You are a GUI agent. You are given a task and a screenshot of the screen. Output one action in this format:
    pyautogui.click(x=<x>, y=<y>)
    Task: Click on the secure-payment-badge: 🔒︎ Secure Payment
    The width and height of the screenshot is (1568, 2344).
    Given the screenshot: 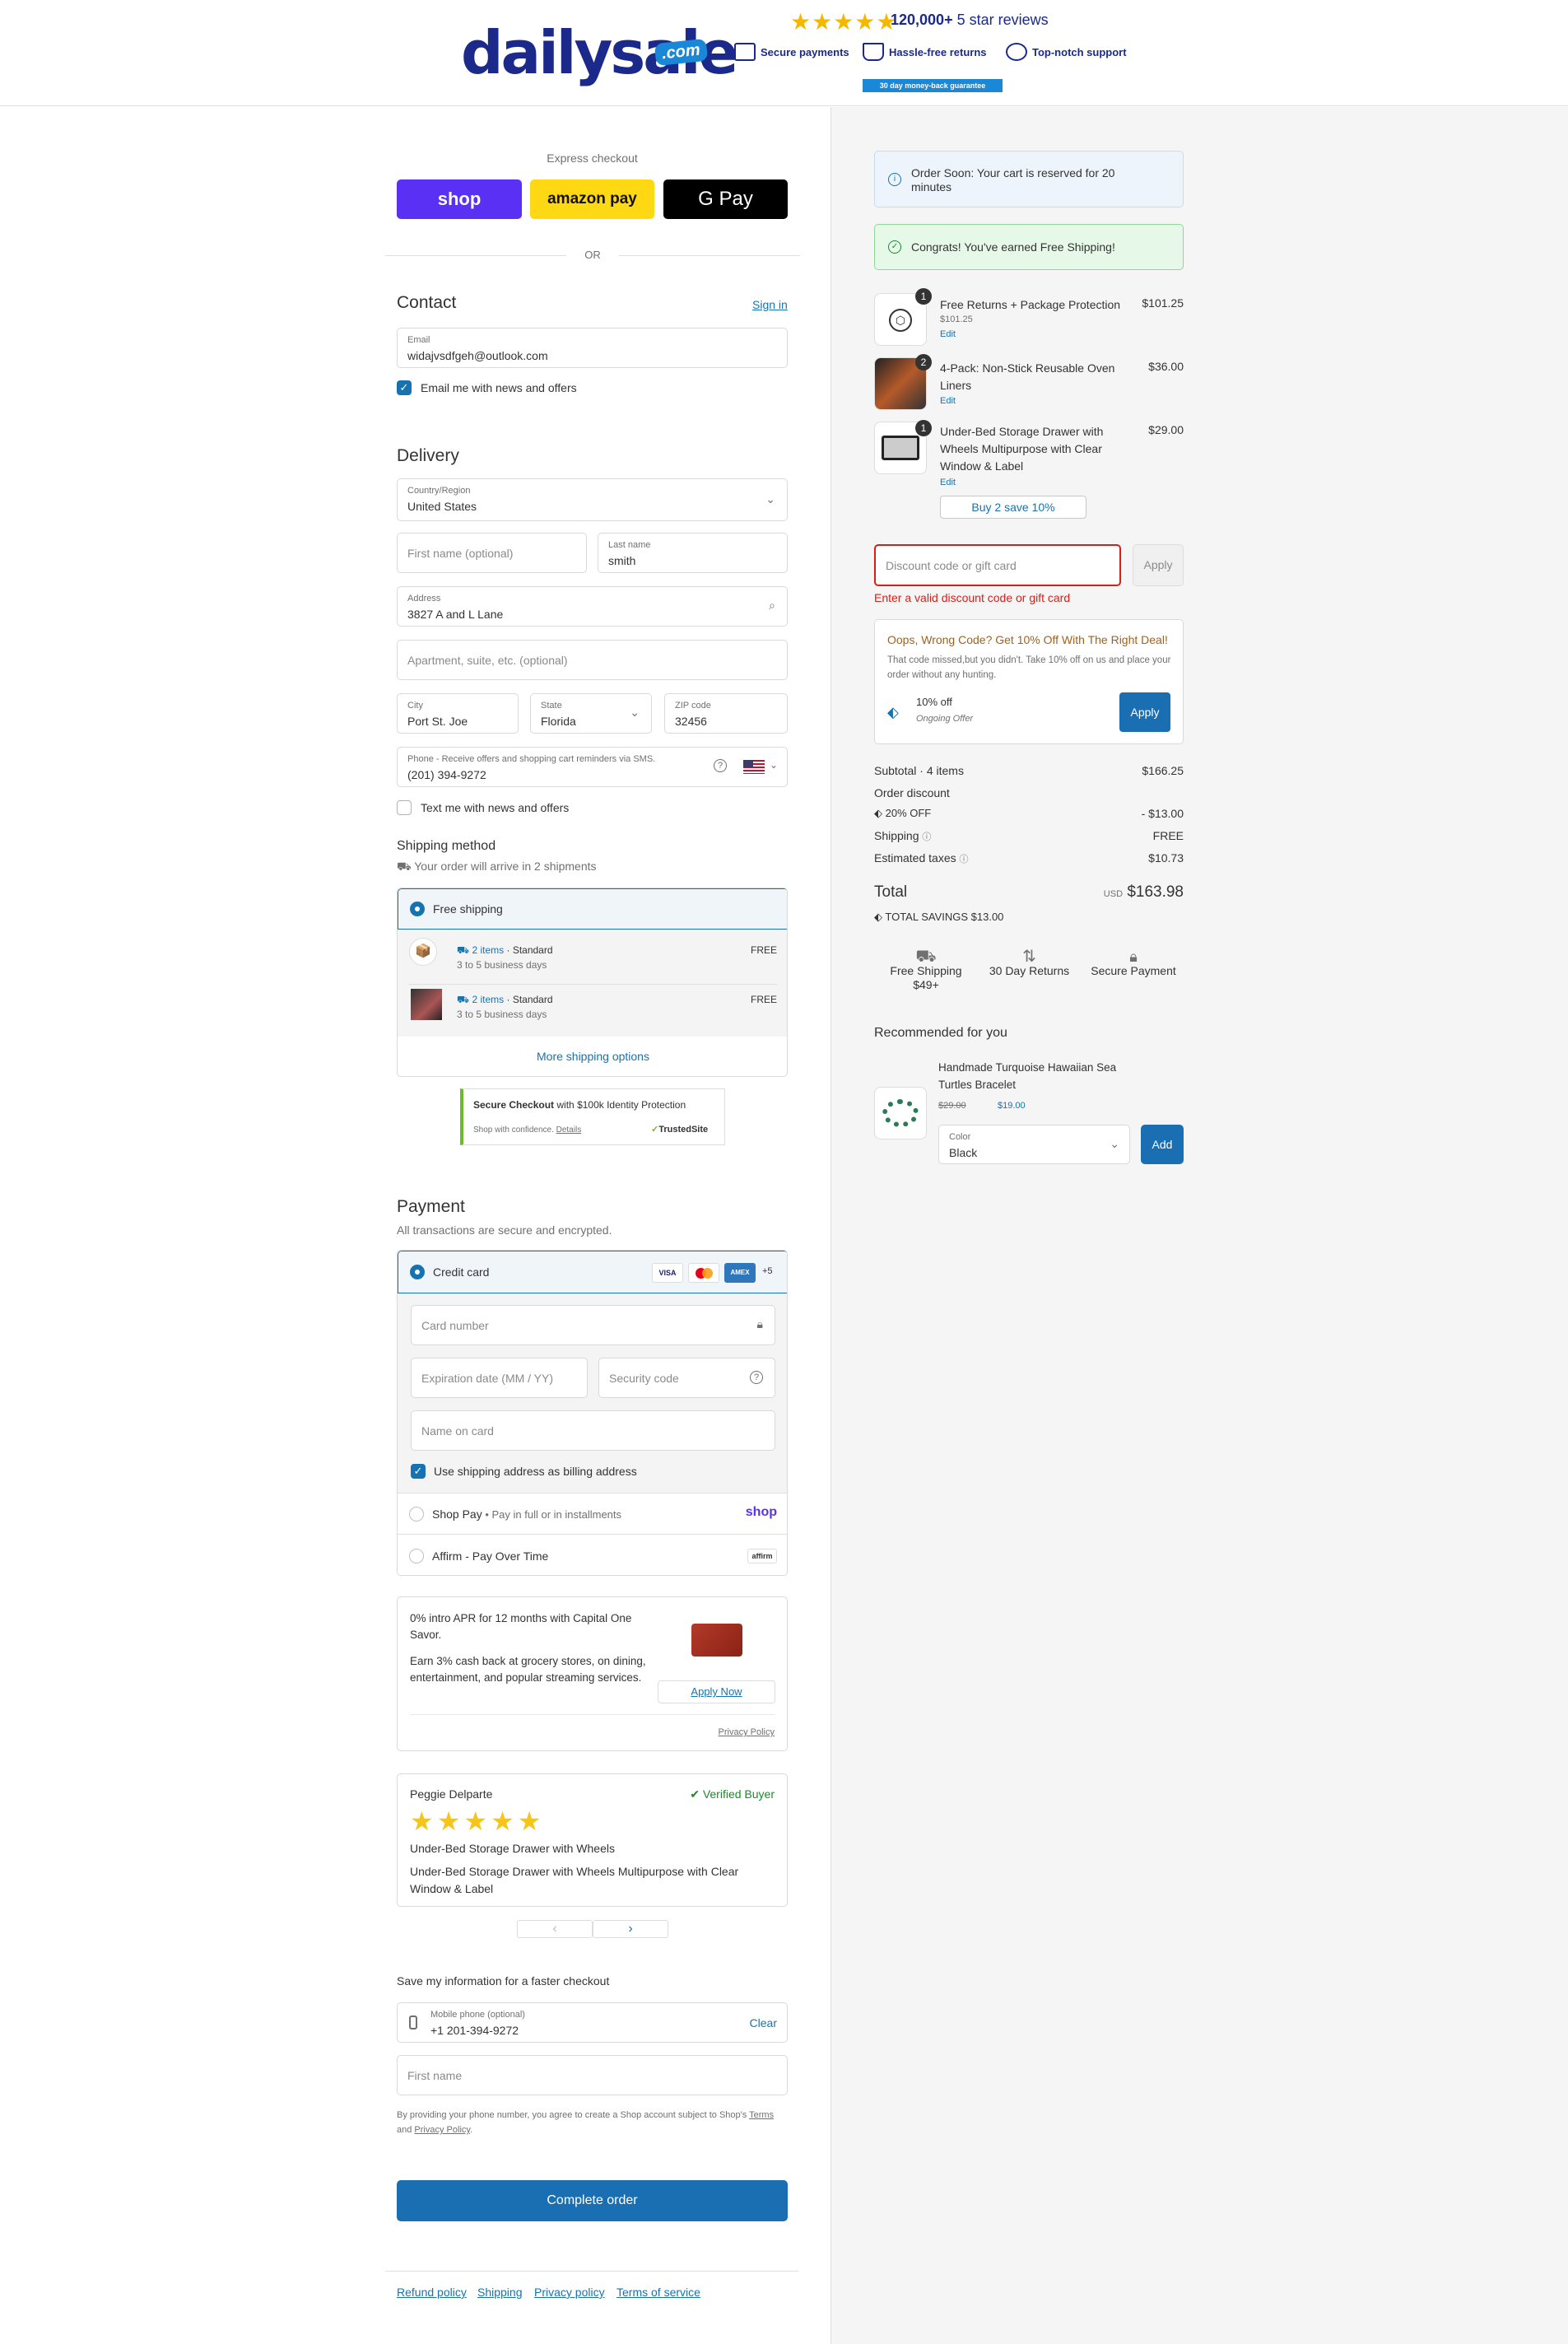 What is the action you would take?
    pyautogui.click(x=1133, y=964)
    